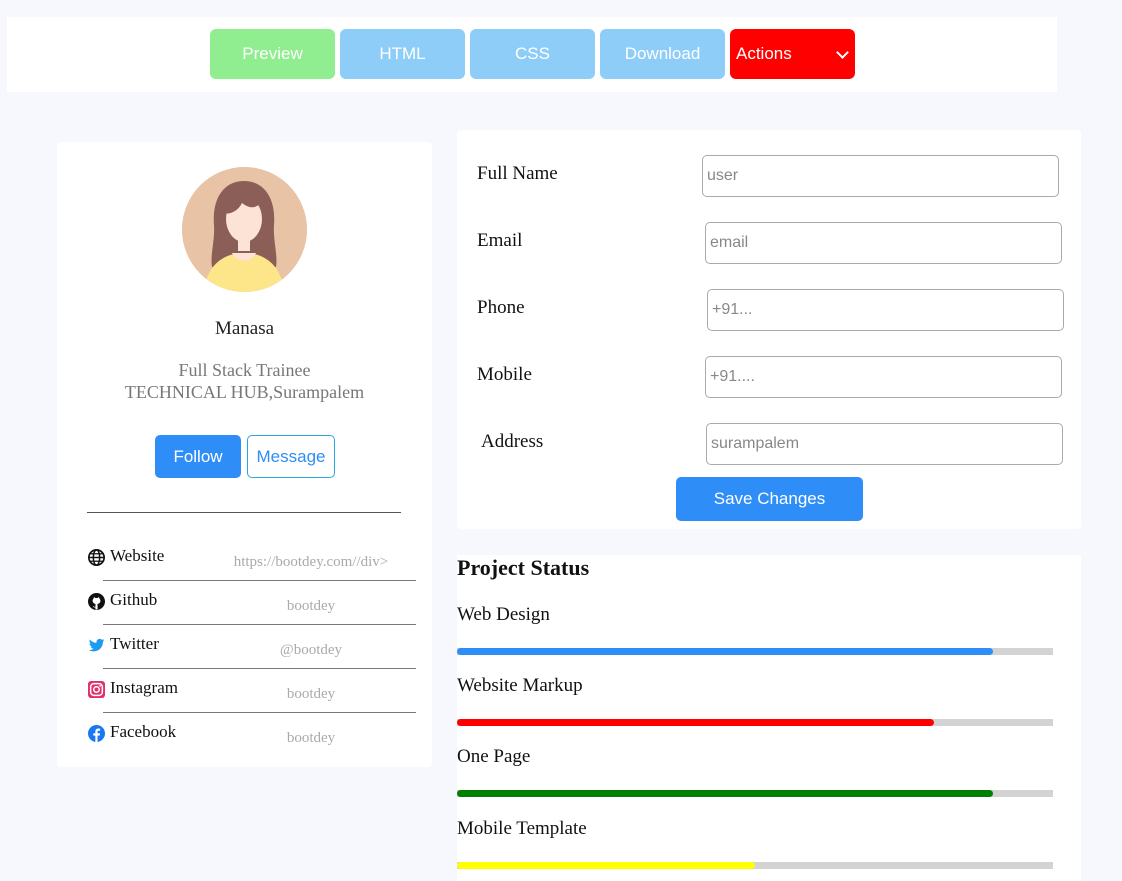  What do you see at coordinates (96, 645) in the screenshot?
I see `twitter-icon` at bounding box center [96, 645].